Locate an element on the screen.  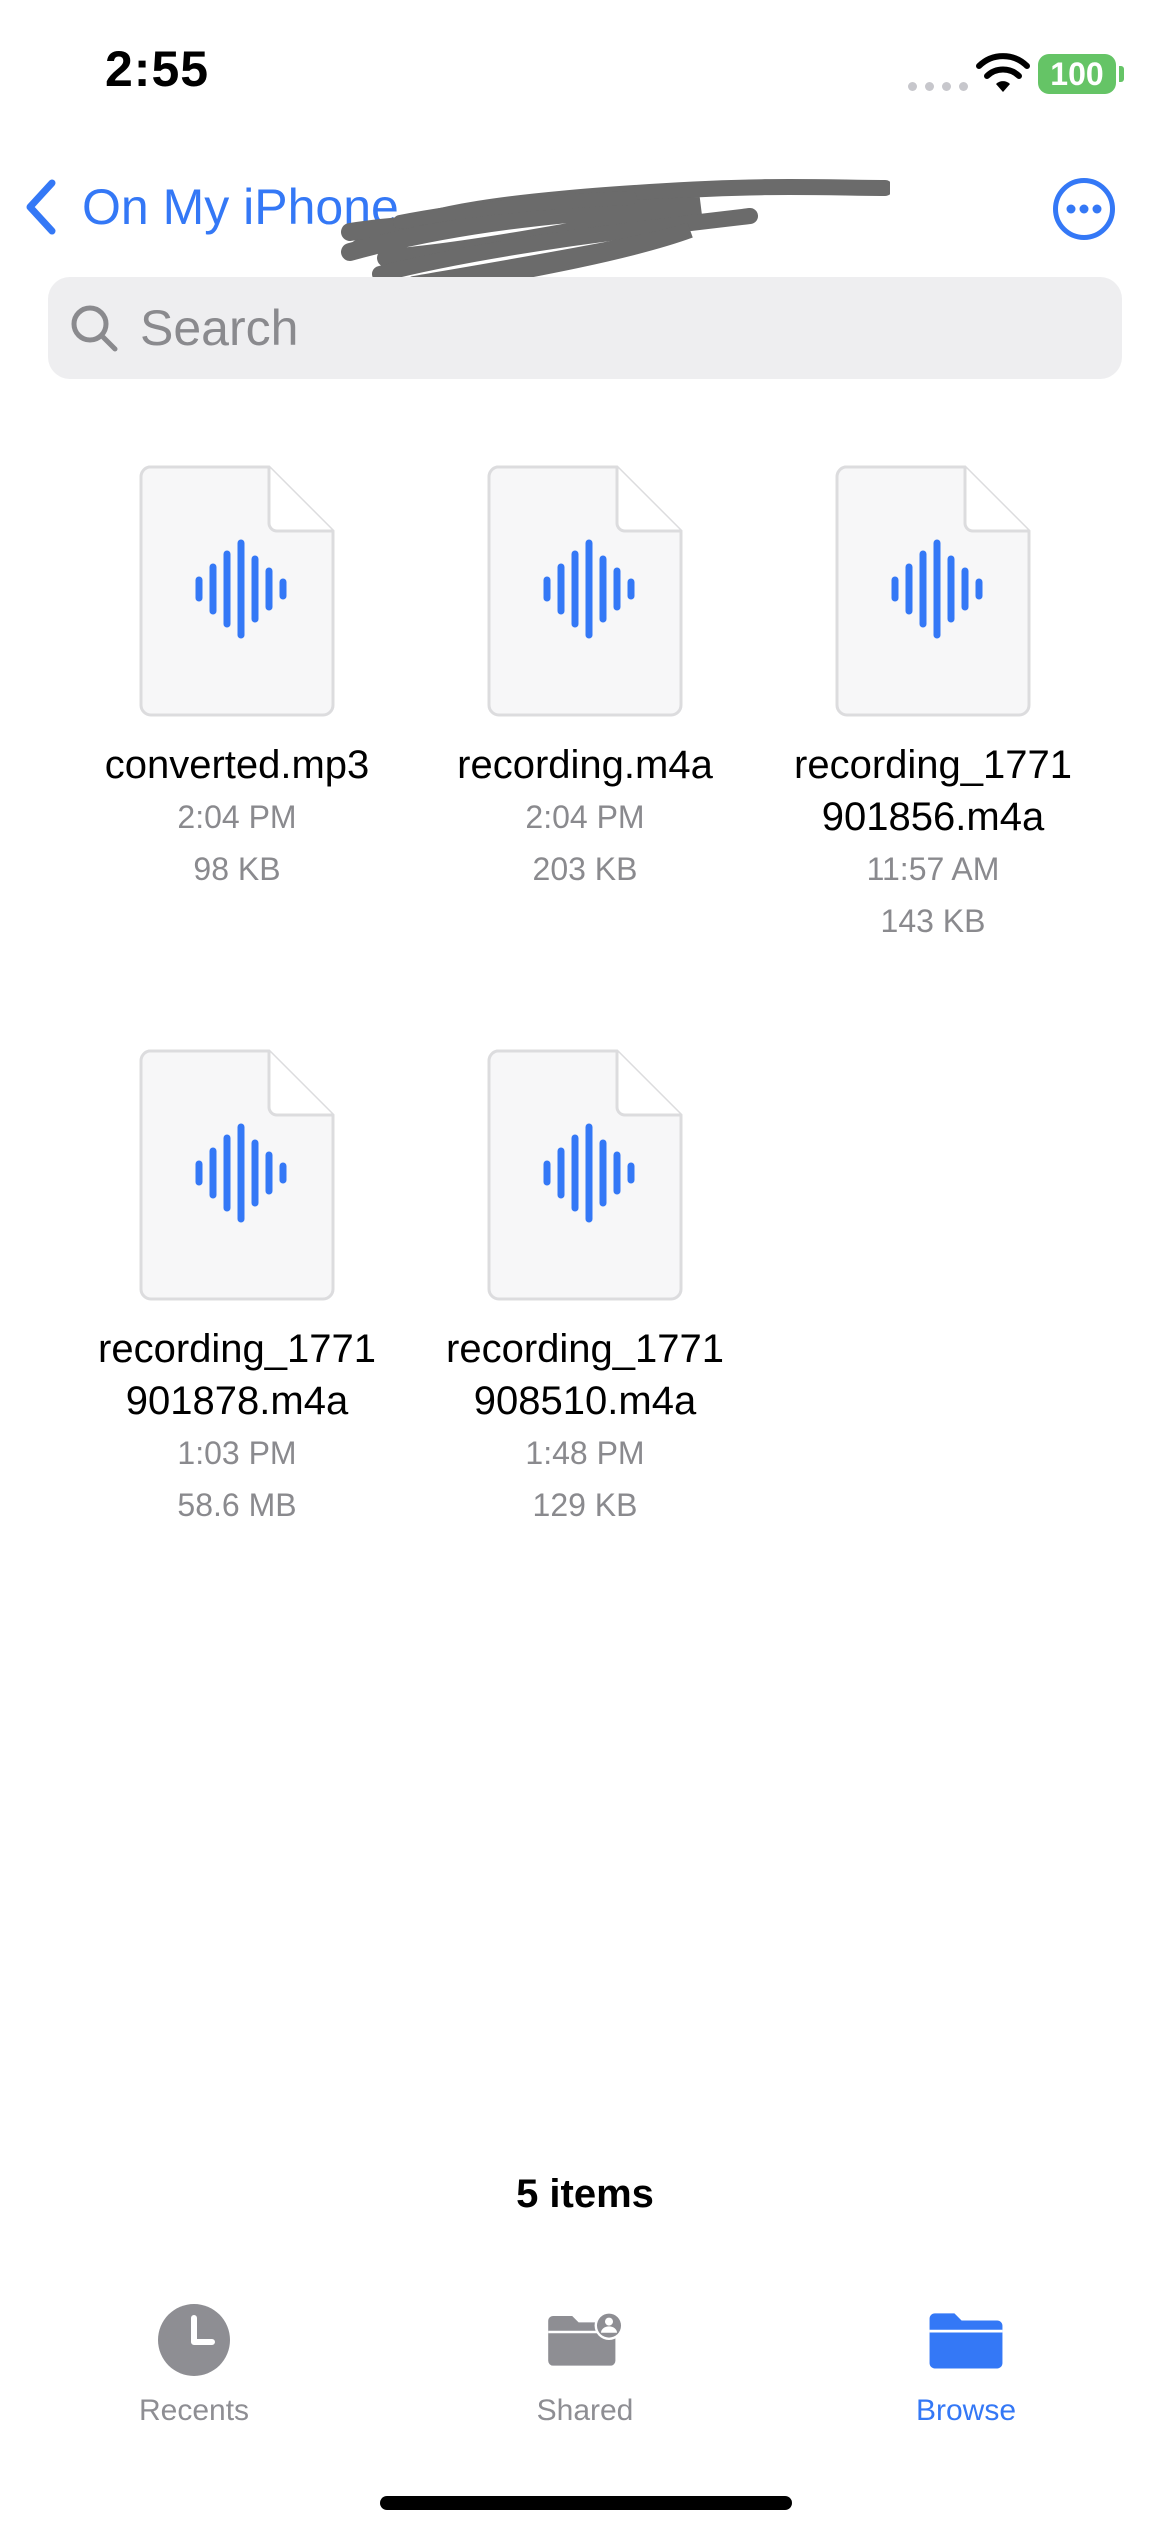
file-item: converted.mp3 2:04 PM 98 KB is located at coordinates (237, 680).